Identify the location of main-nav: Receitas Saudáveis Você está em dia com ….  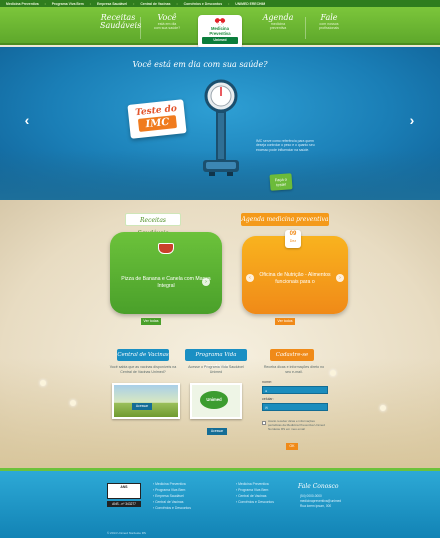
(220, 28).